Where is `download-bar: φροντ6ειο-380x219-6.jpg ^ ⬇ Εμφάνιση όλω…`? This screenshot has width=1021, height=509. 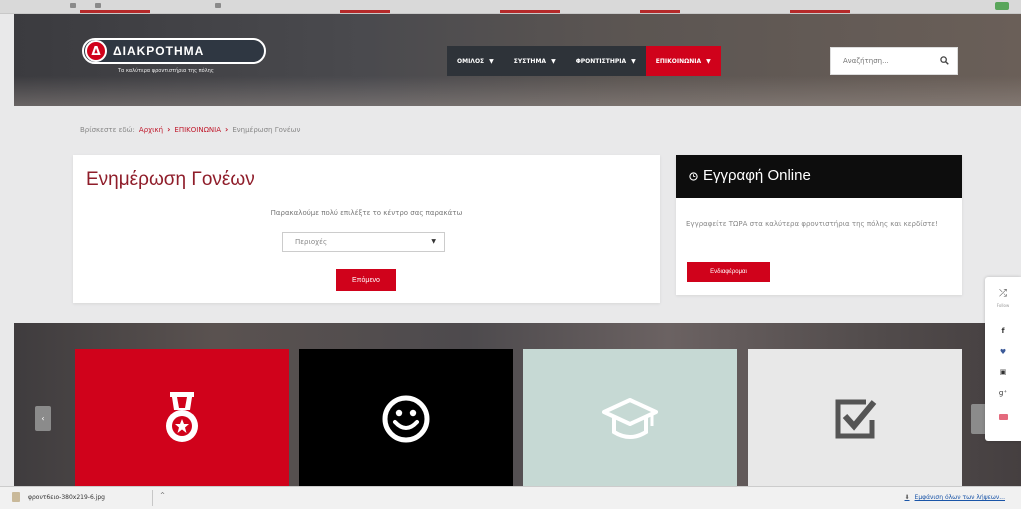
download-bar: φροντ6ειο-380x219-6.jpg ^ ⬇ Εμφάνιση όλω… is located at coordinates (510, 497).